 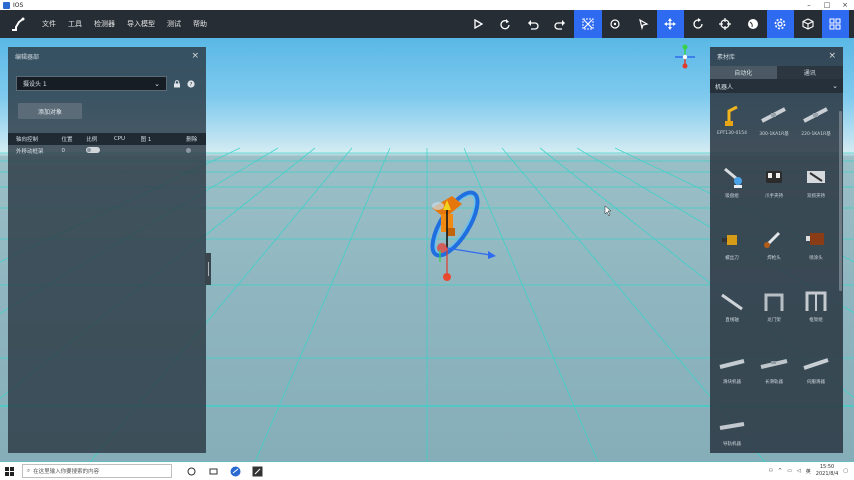 I want to click on settings-tool-button, so click(x=780, y=24).